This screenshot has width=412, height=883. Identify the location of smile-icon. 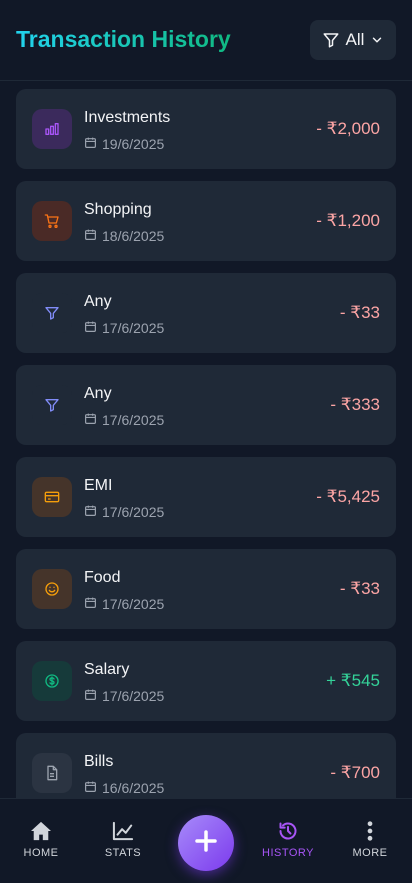
(52, 589).